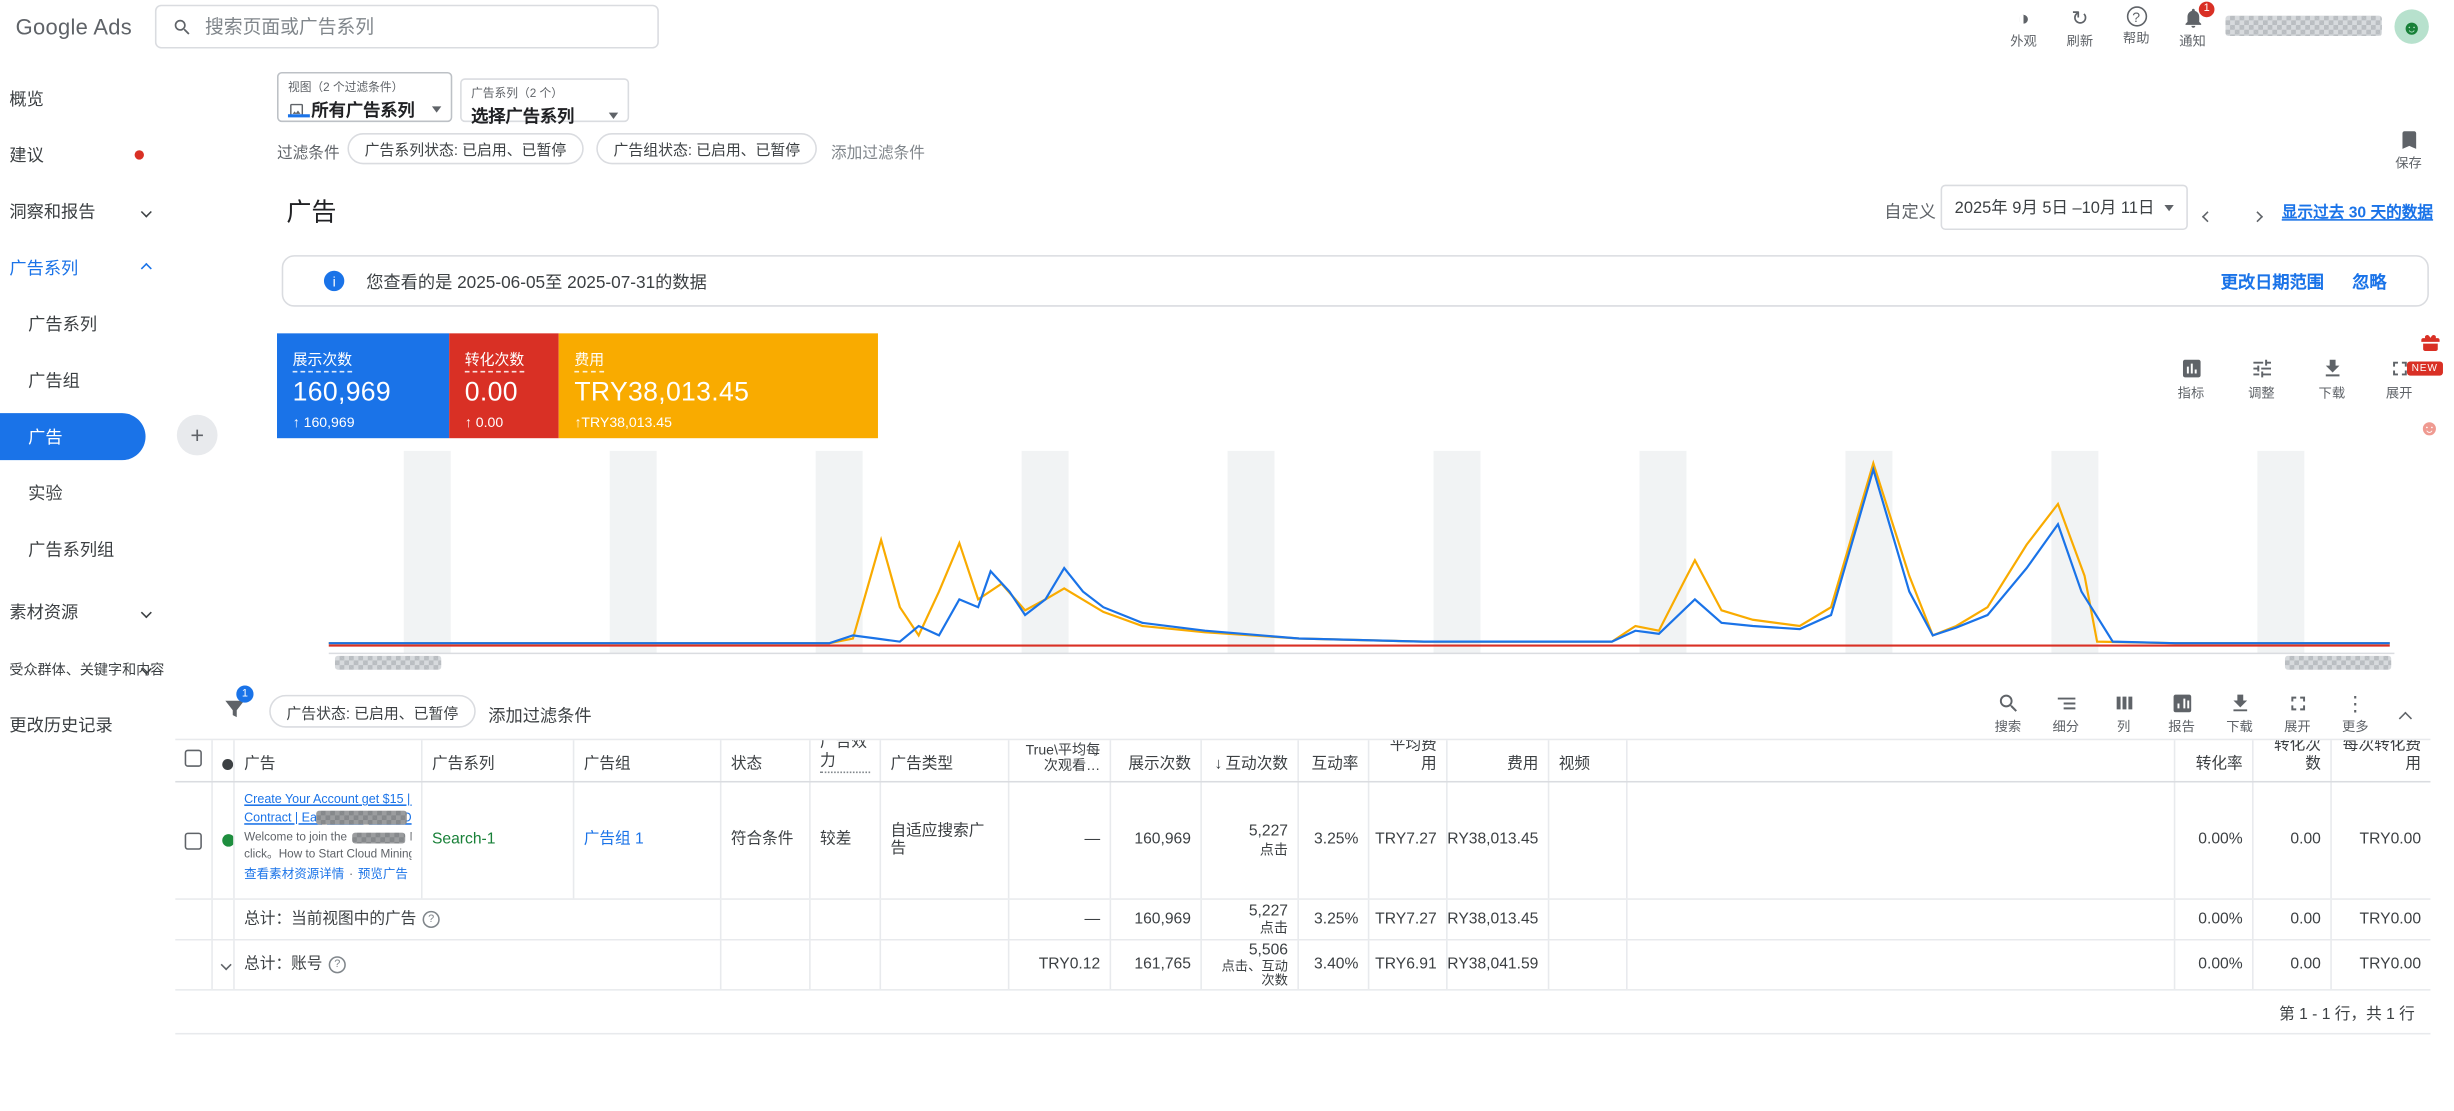  What do you see at coordinates (329, 760) in the screenshot?
I see `col-header-ad: 广告` at bounding box center [329, 760].